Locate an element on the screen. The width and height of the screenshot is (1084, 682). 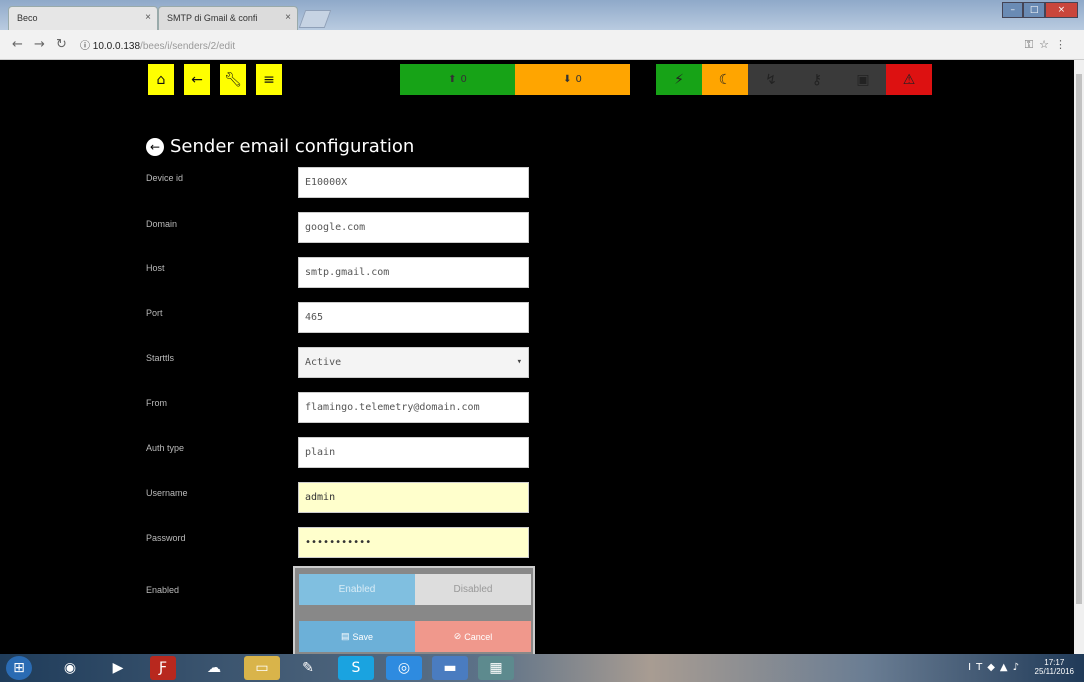
calculator-icon: ▦ is located at coordinates (496, 668).